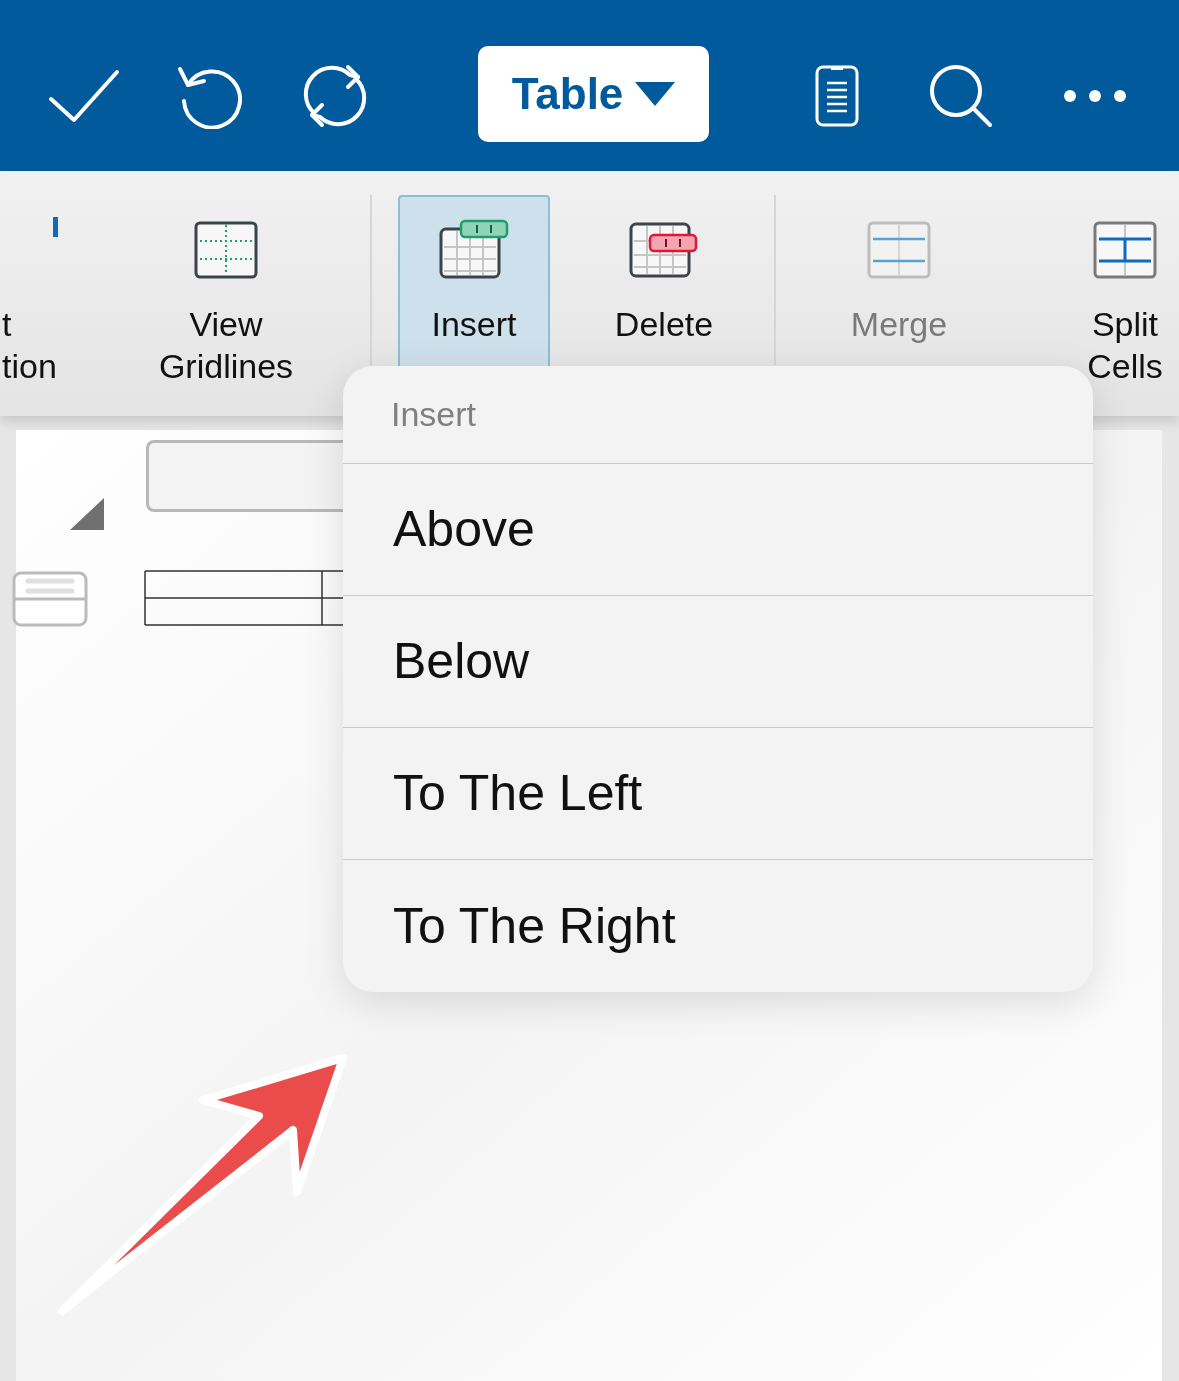 Image resolution: width=1179 pixels, height=1381 pixels. Describe the element at coordinates (84, 95) in the screenshot. I see `checkmark-icon` at that location.